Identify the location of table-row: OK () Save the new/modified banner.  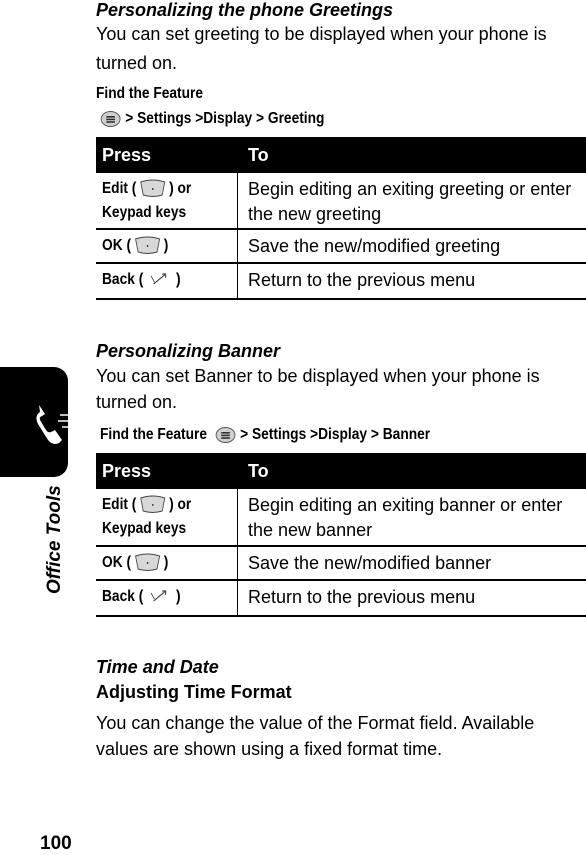
(341, 564).